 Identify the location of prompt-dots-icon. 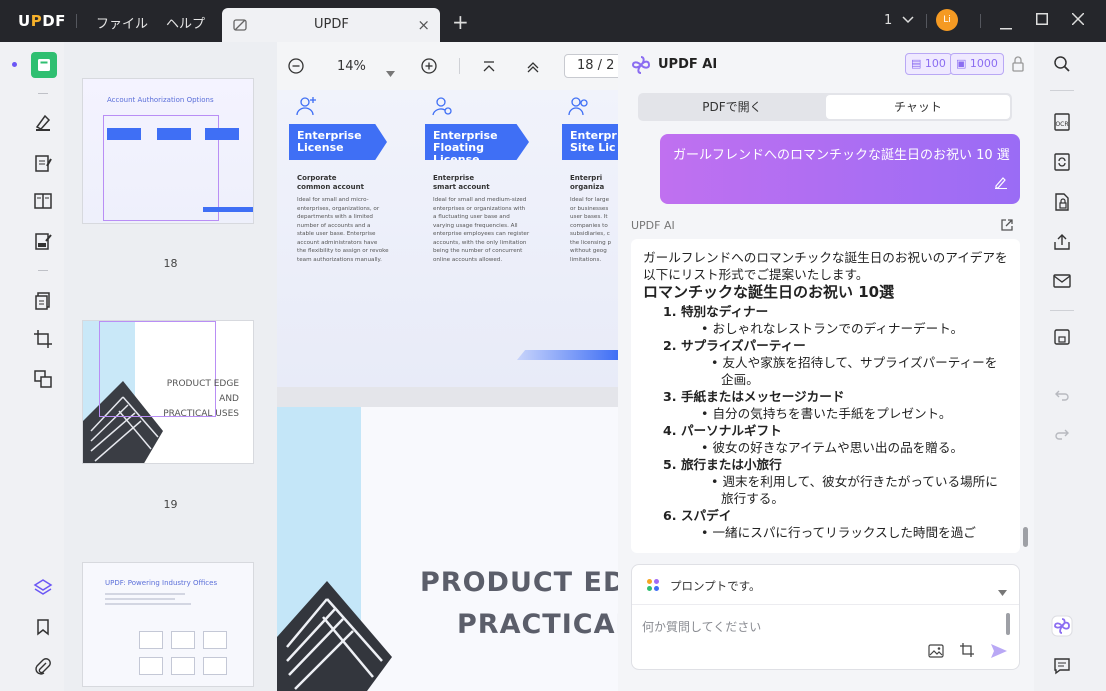
(653, 586).